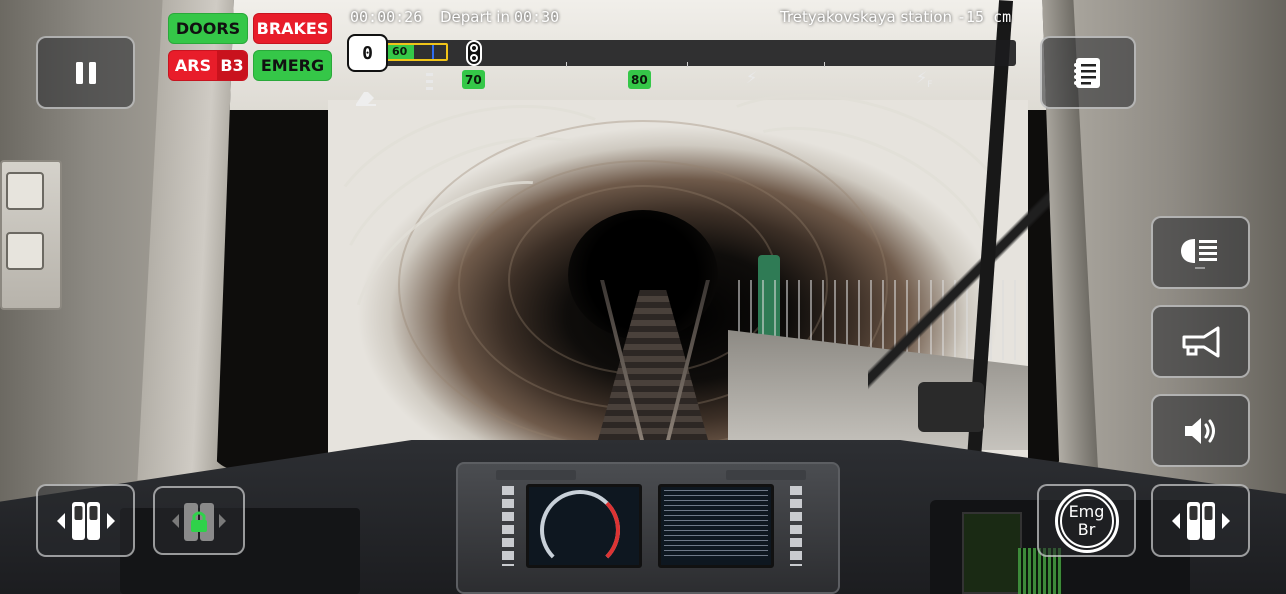 This screenshot has height=594, width=1286. Describe the element at coordinates (537, 17) in the screenshot. I see `depart-countdown: 00:30` at that location.